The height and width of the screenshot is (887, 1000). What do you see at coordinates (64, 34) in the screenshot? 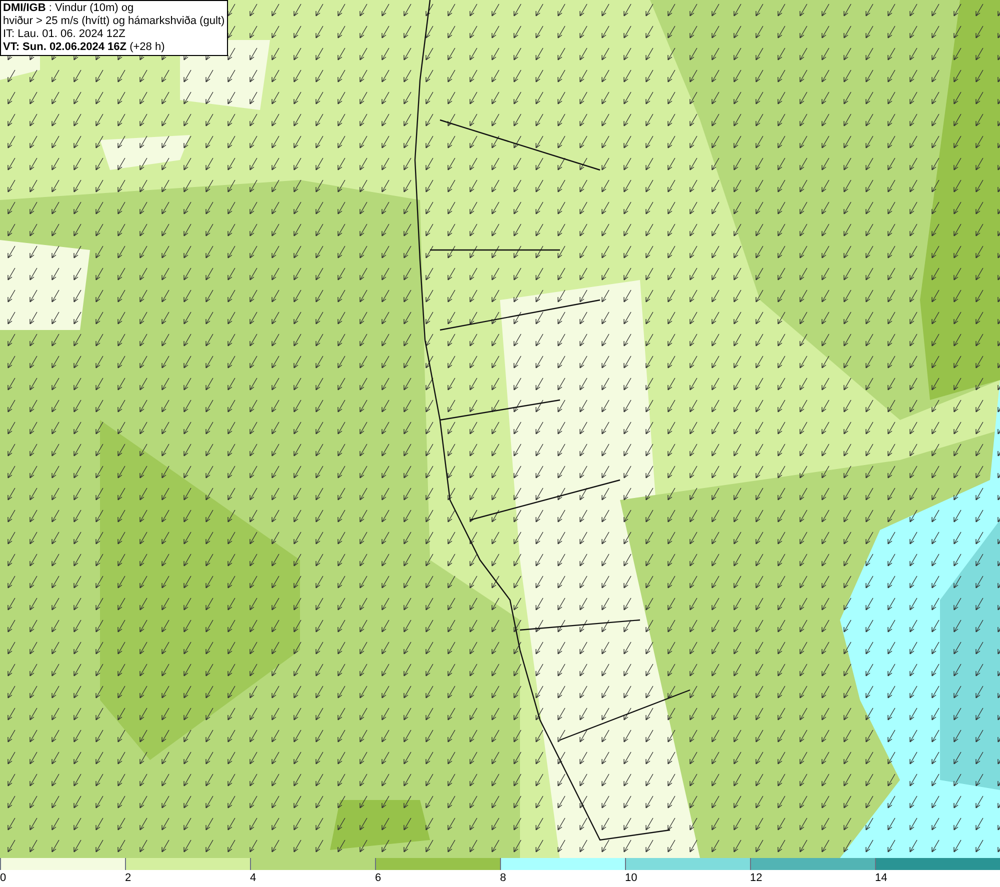
I see `title-line: IT: Lau. 01. 06. 2024 12Z` at bounding box center [64, 34].